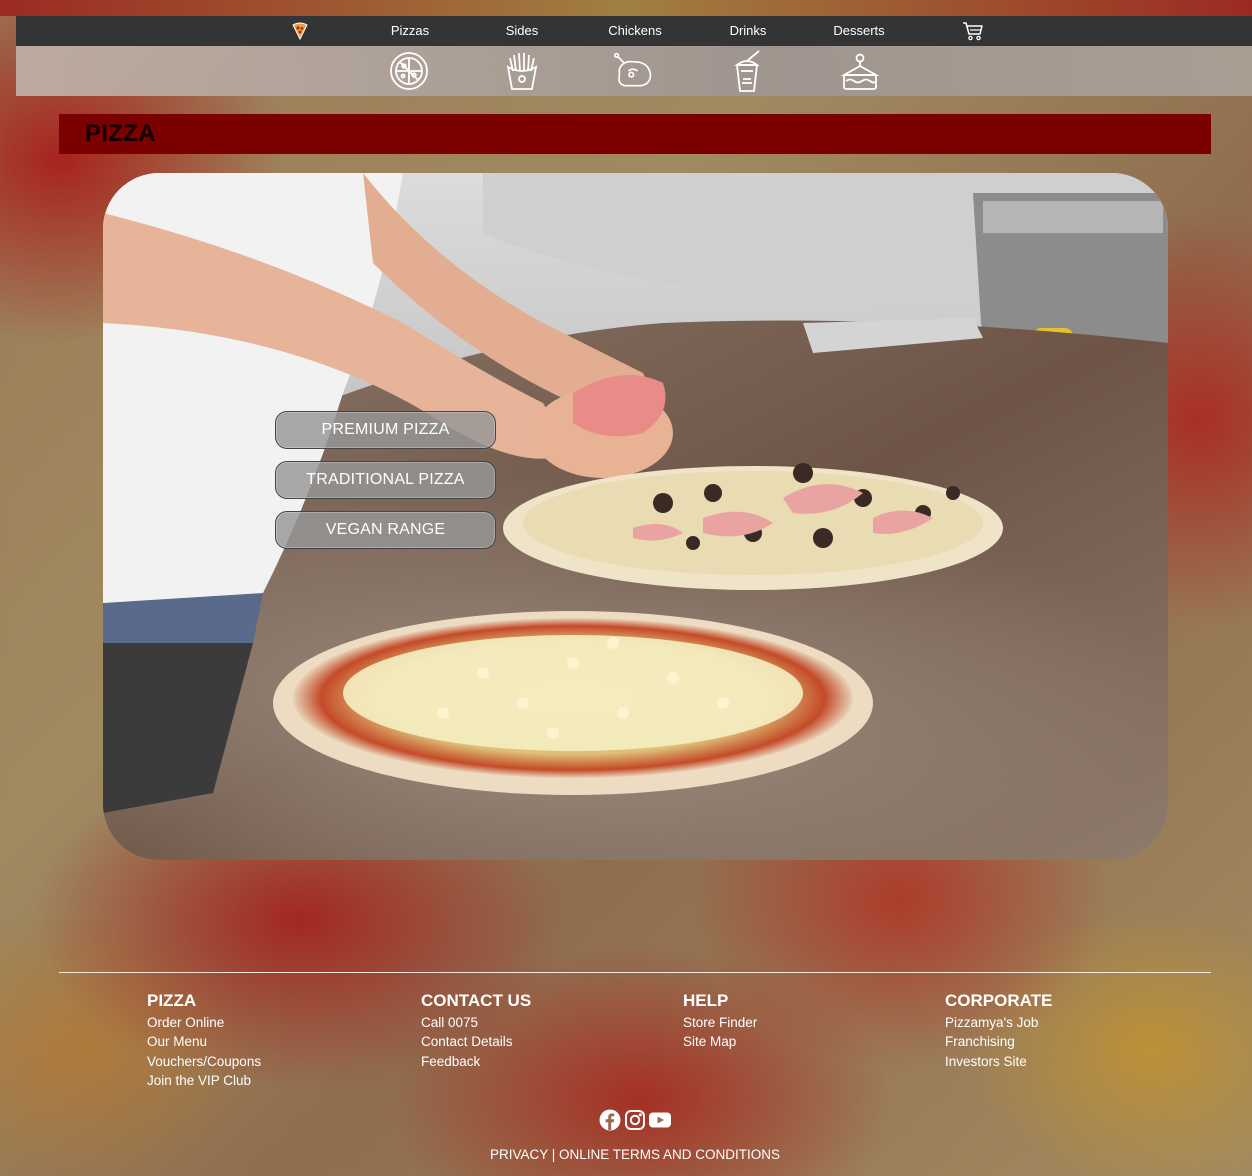  What do you see at coordinates (172, 1000) in the screenshot?
I see `footer-heading: PIZZA` at bounding box center [172, 1000].